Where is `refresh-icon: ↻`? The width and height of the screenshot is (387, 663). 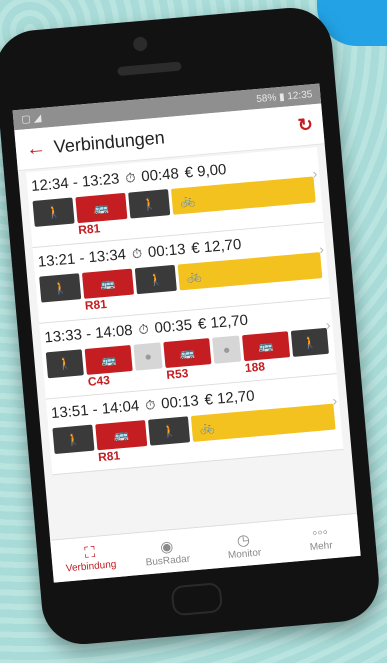 refresh-icon: ↻ is located at coordinates (305, 125).